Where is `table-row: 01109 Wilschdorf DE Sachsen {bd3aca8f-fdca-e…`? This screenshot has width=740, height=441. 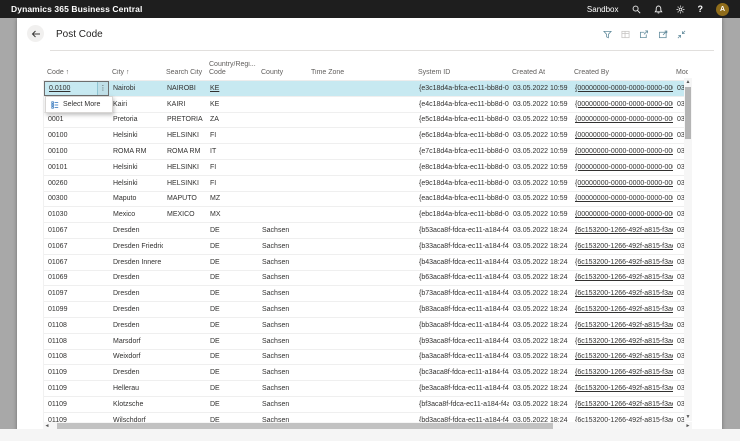
table-row: 01109 Wilschdorf DE Sachsen {bd3aca8f-fdca-e… is located at coordinates (366, 417).